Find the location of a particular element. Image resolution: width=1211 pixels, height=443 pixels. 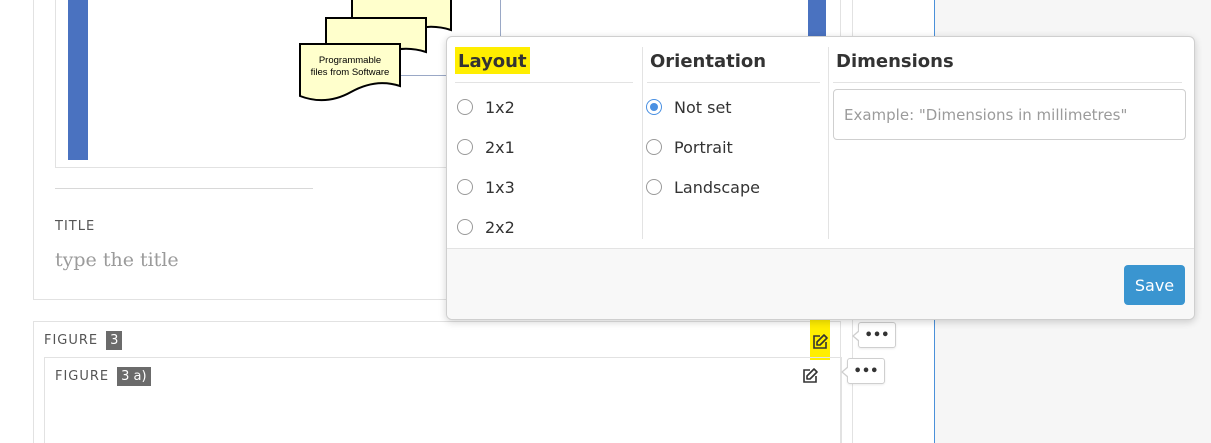

orientation-option-landscape: Landscape is located at coordinates (734, 187).